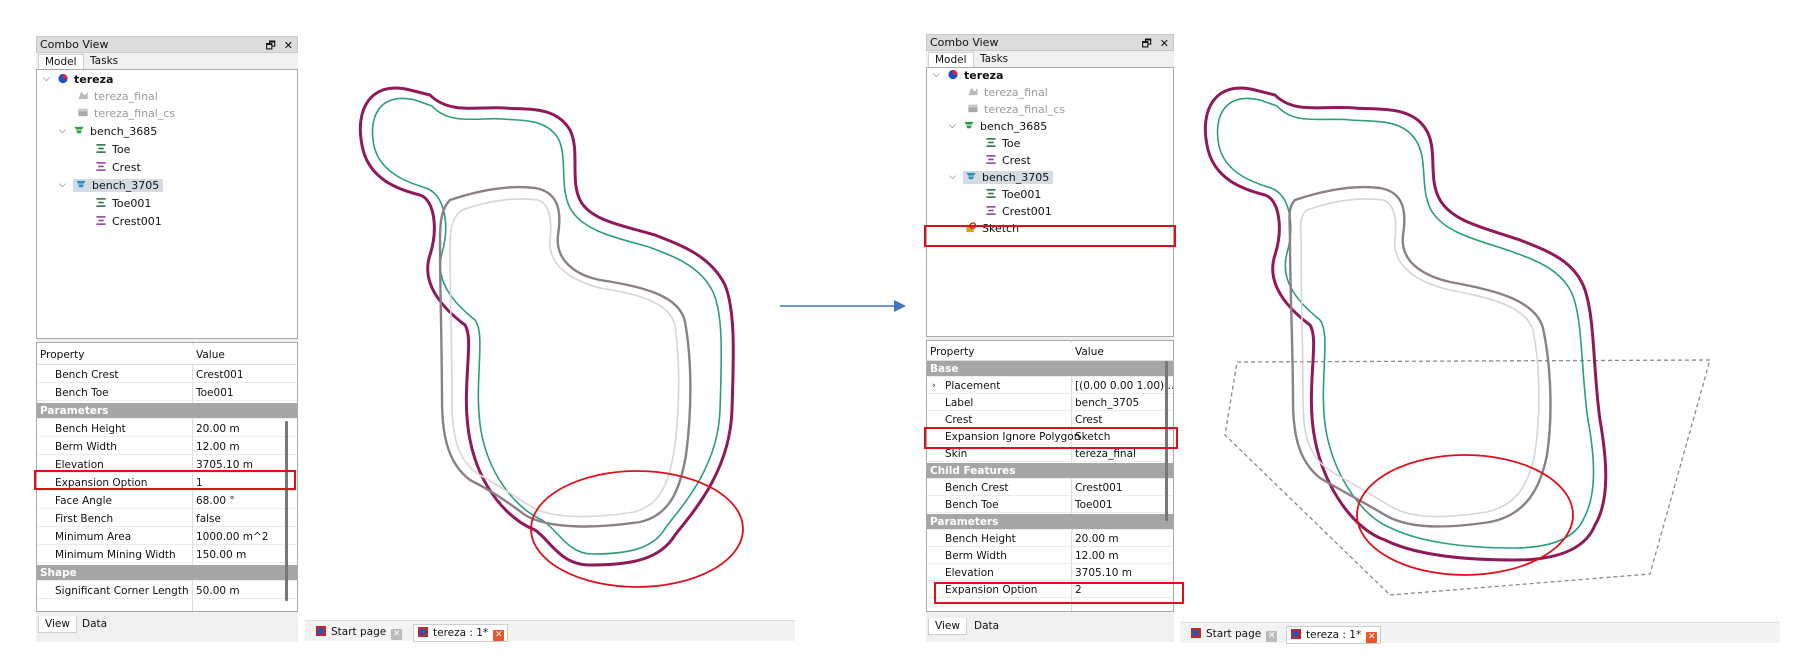  I want to click on prop-row: First Bench false, so click(167, 519).